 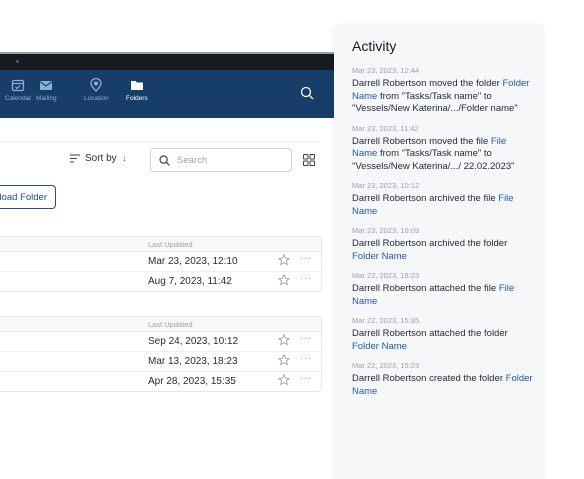 What do you see at coordinates (193, 341) in the screenshot?
I see `row-date: Sep 24, 2023, 10:12` at bounding box center [193, 341].